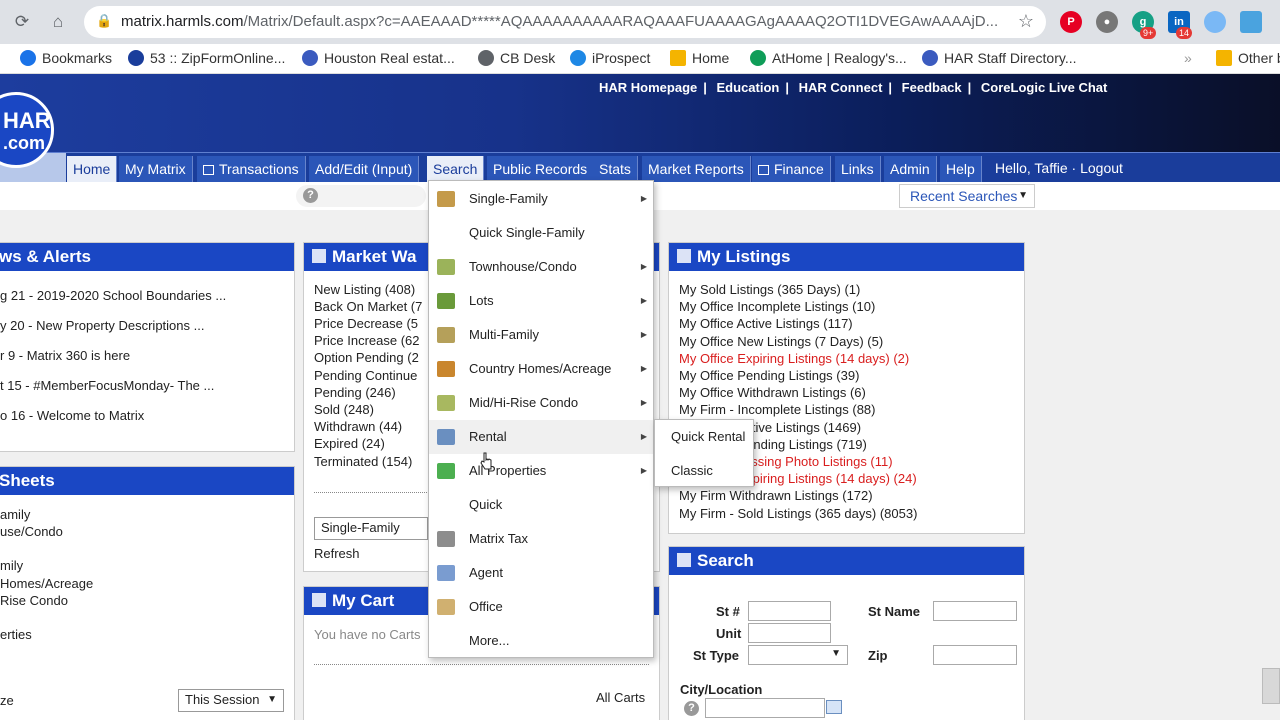  What do you see at coordinates (541, 199) in the screenshot?
I see `menu-item-single-family: Single-Family ▶` at bounding box center [541, 199].